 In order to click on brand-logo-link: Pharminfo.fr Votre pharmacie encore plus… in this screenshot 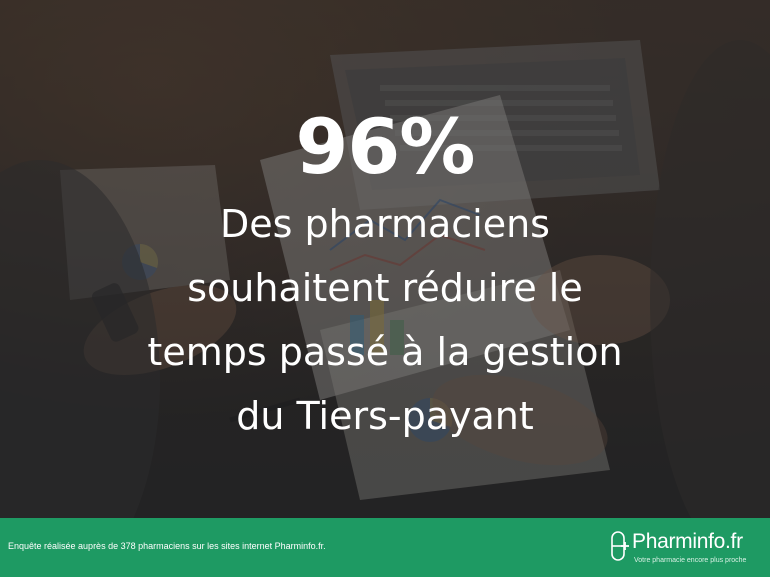, I will do `click(687, 550)`.